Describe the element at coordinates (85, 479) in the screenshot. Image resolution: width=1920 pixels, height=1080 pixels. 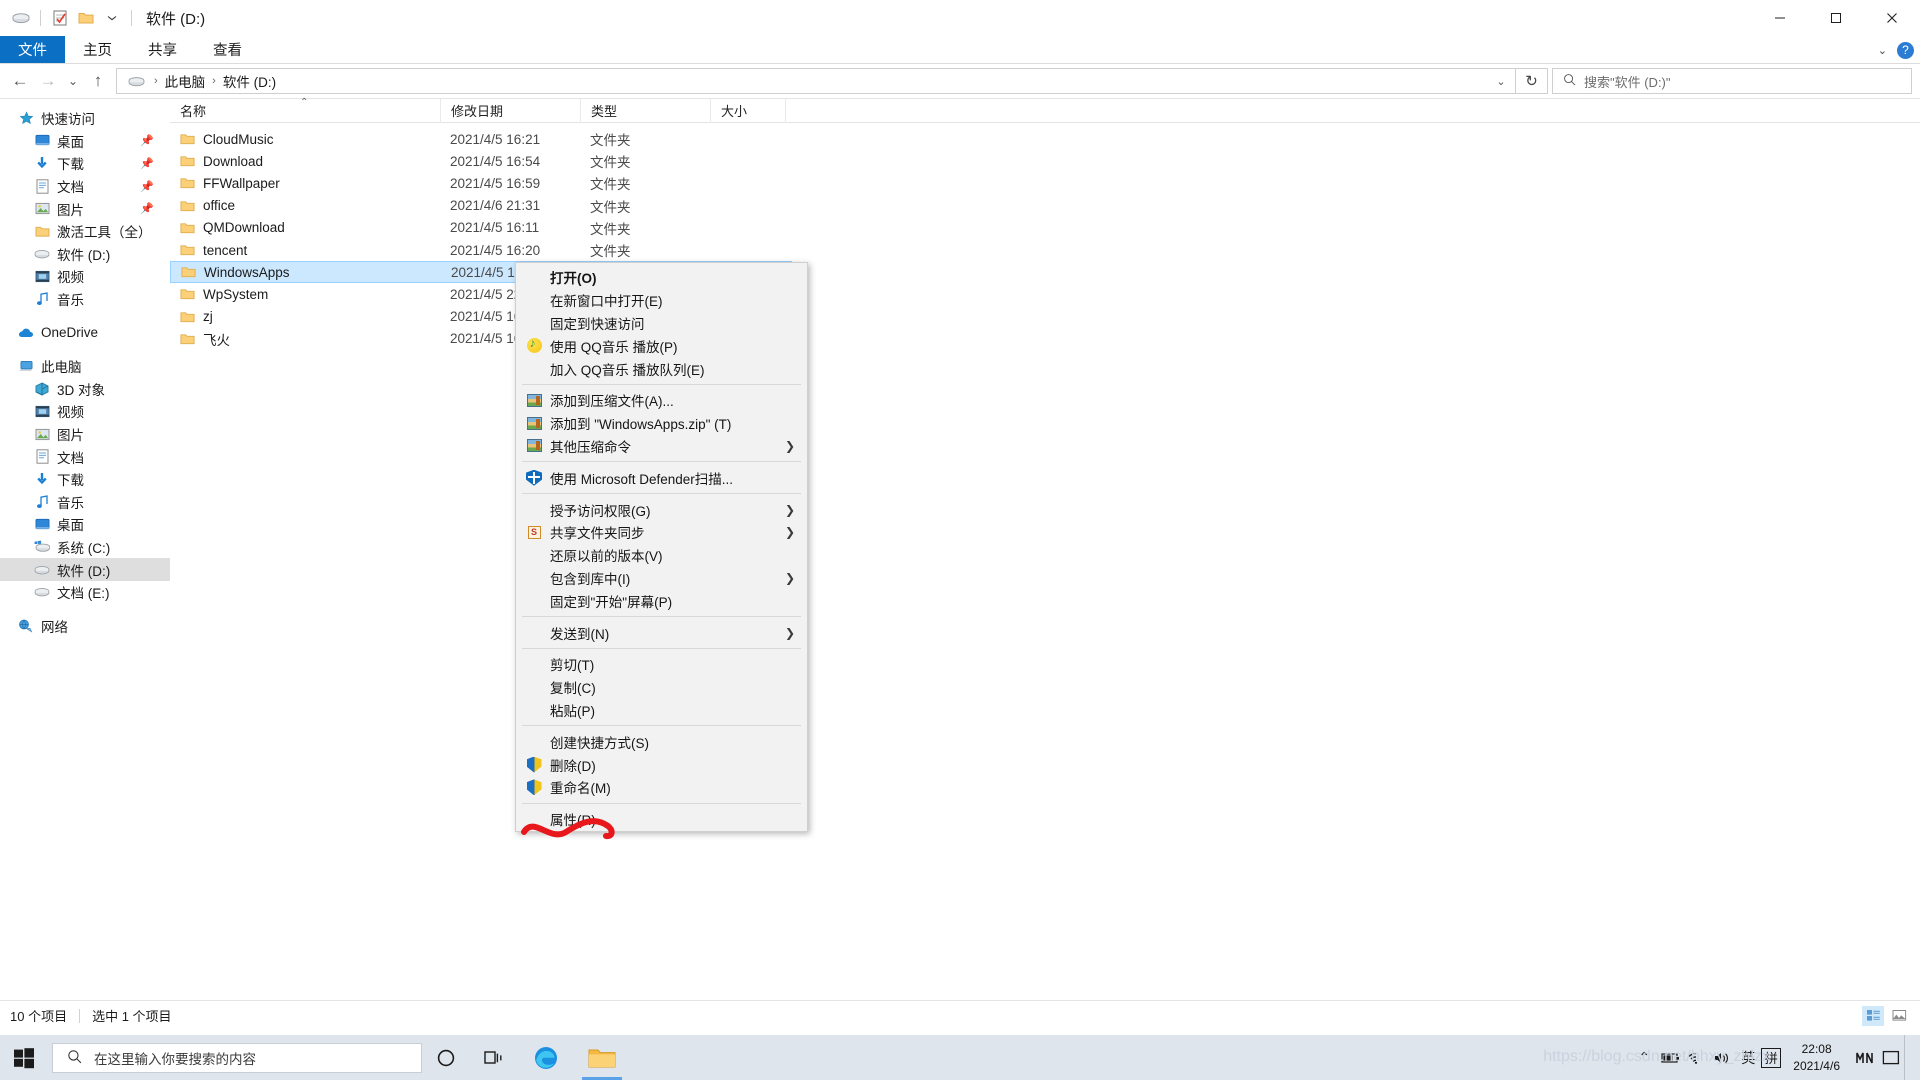
I see `sidebar-item-downloads-pc: 下载` at that location.